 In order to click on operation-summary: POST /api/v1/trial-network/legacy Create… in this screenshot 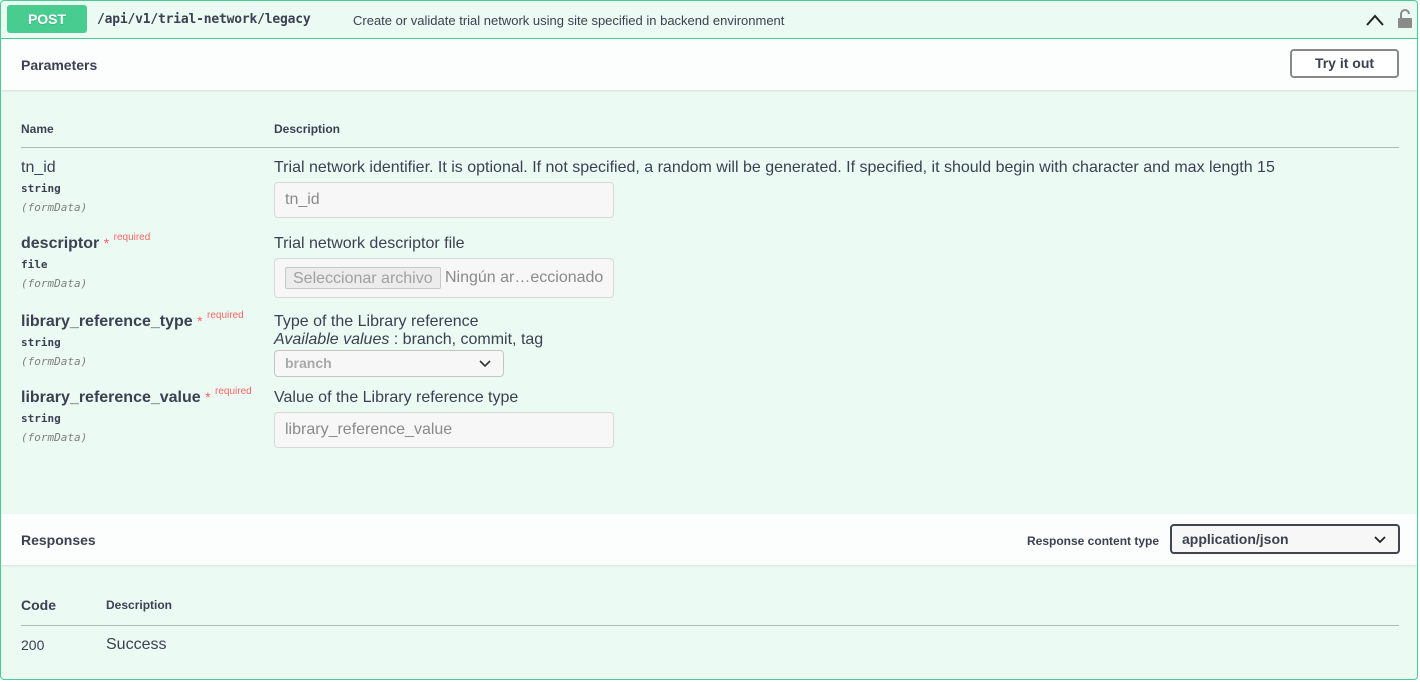, I will do `click(709, 20)`.